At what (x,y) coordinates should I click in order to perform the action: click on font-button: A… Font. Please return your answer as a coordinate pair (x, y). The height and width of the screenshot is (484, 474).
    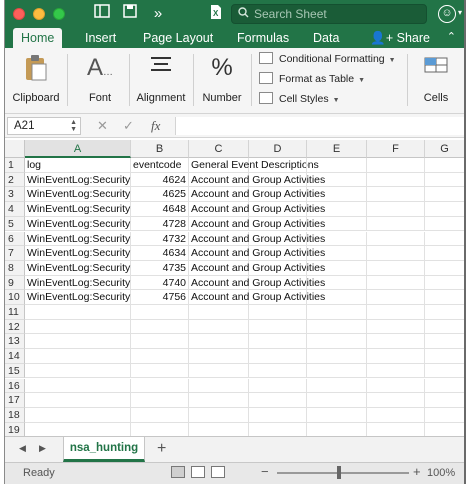
    Looking at the image, I should click on (100, 78).